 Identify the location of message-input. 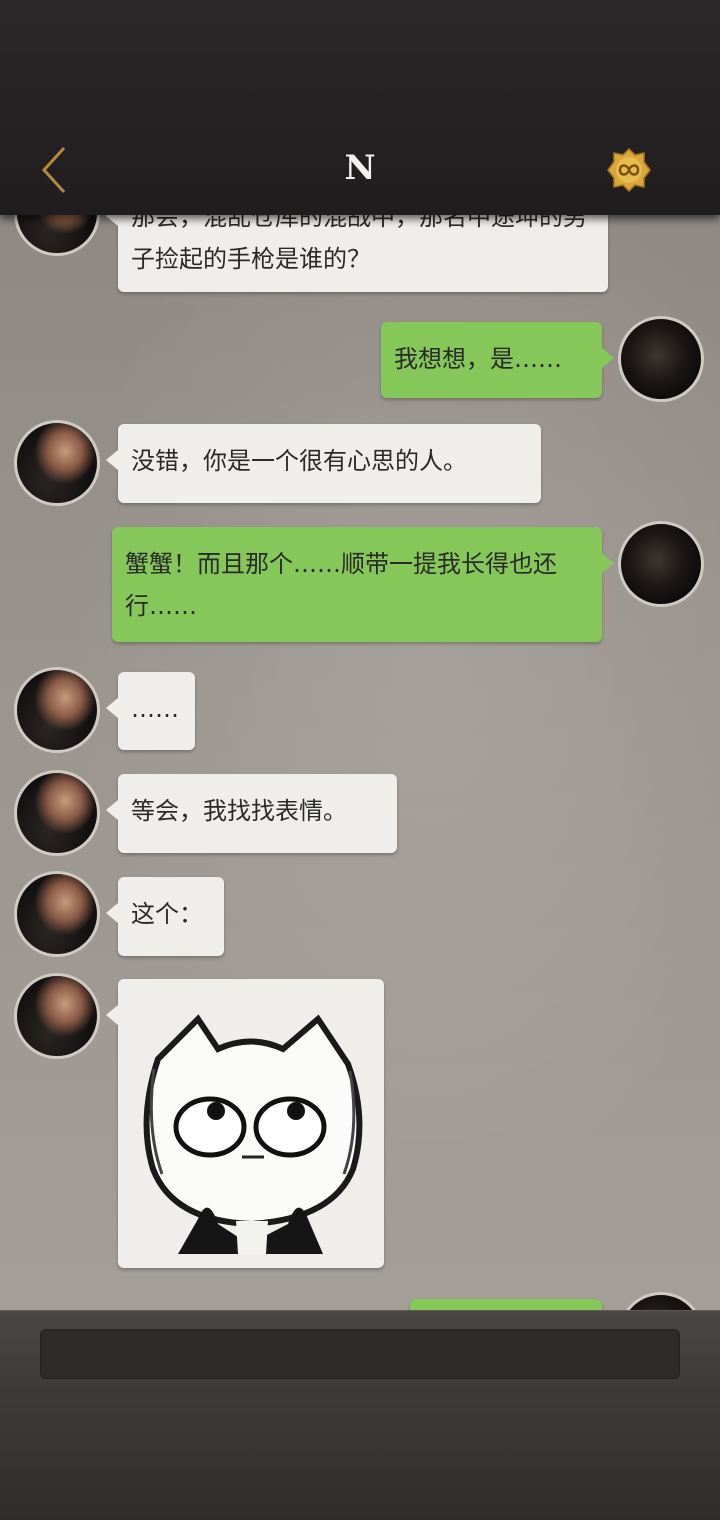
(360, 1354).